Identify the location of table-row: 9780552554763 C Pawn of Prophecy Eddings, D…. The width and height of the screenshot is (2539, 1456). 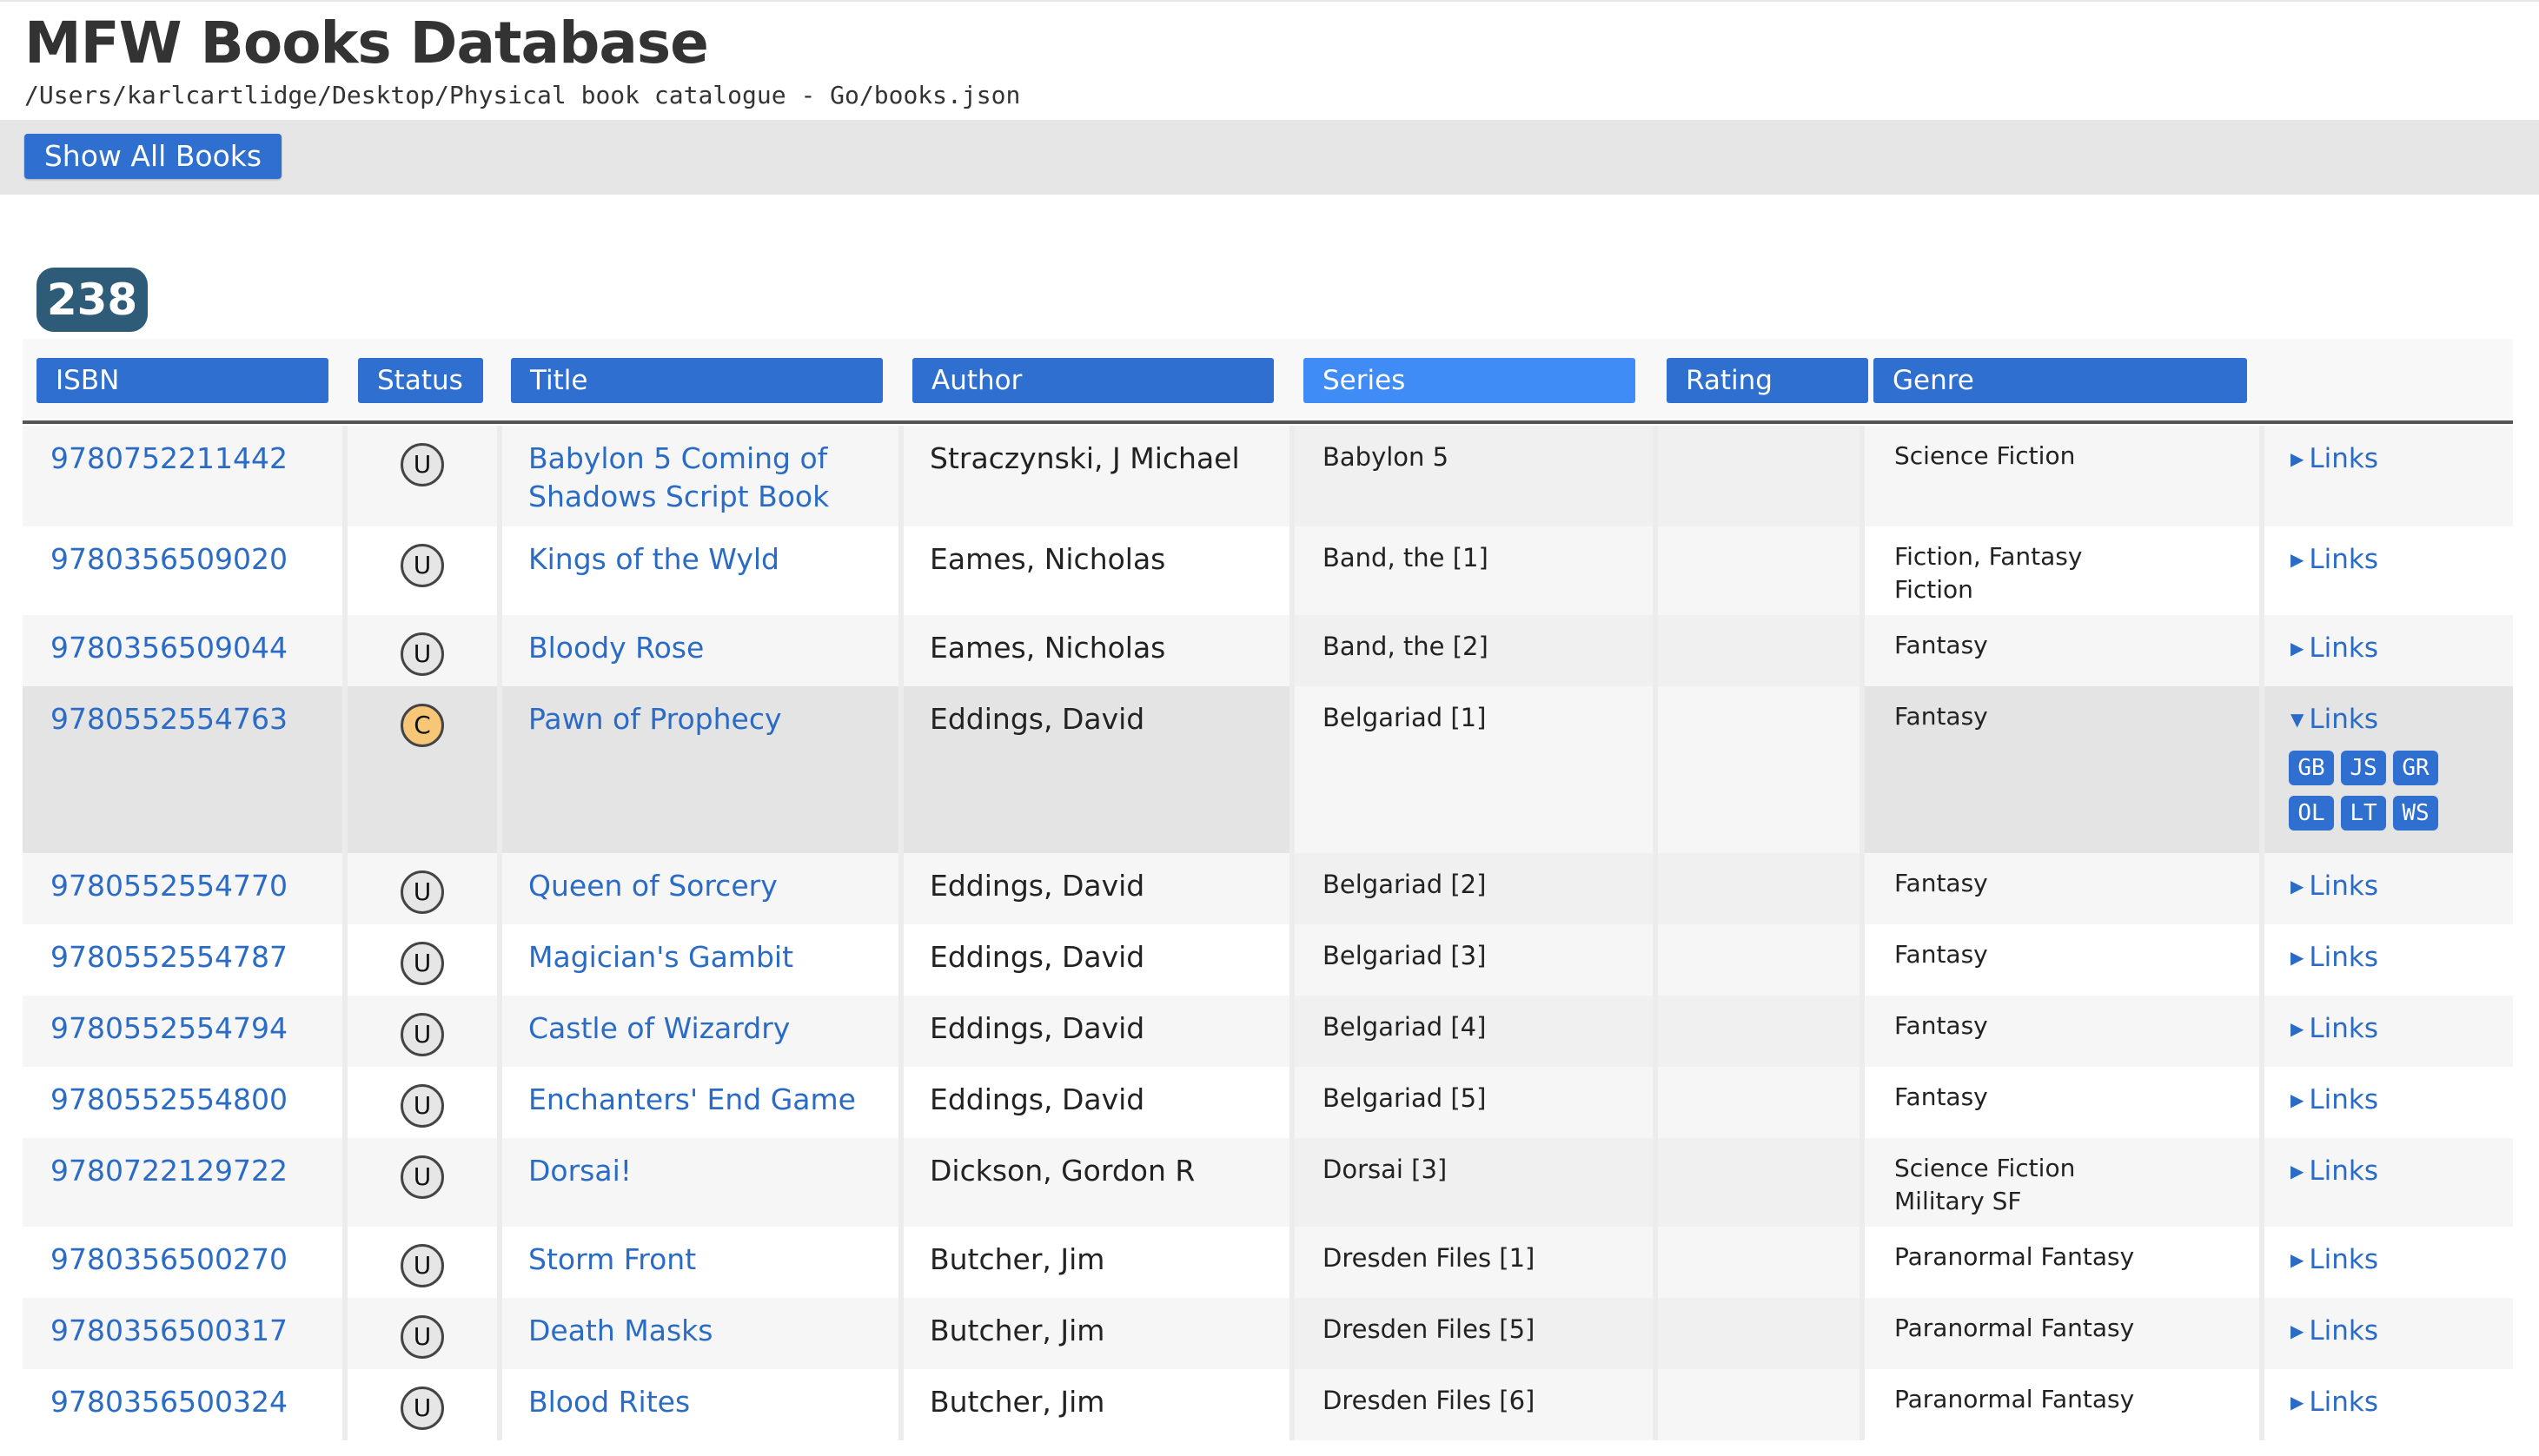
(1268, 769).